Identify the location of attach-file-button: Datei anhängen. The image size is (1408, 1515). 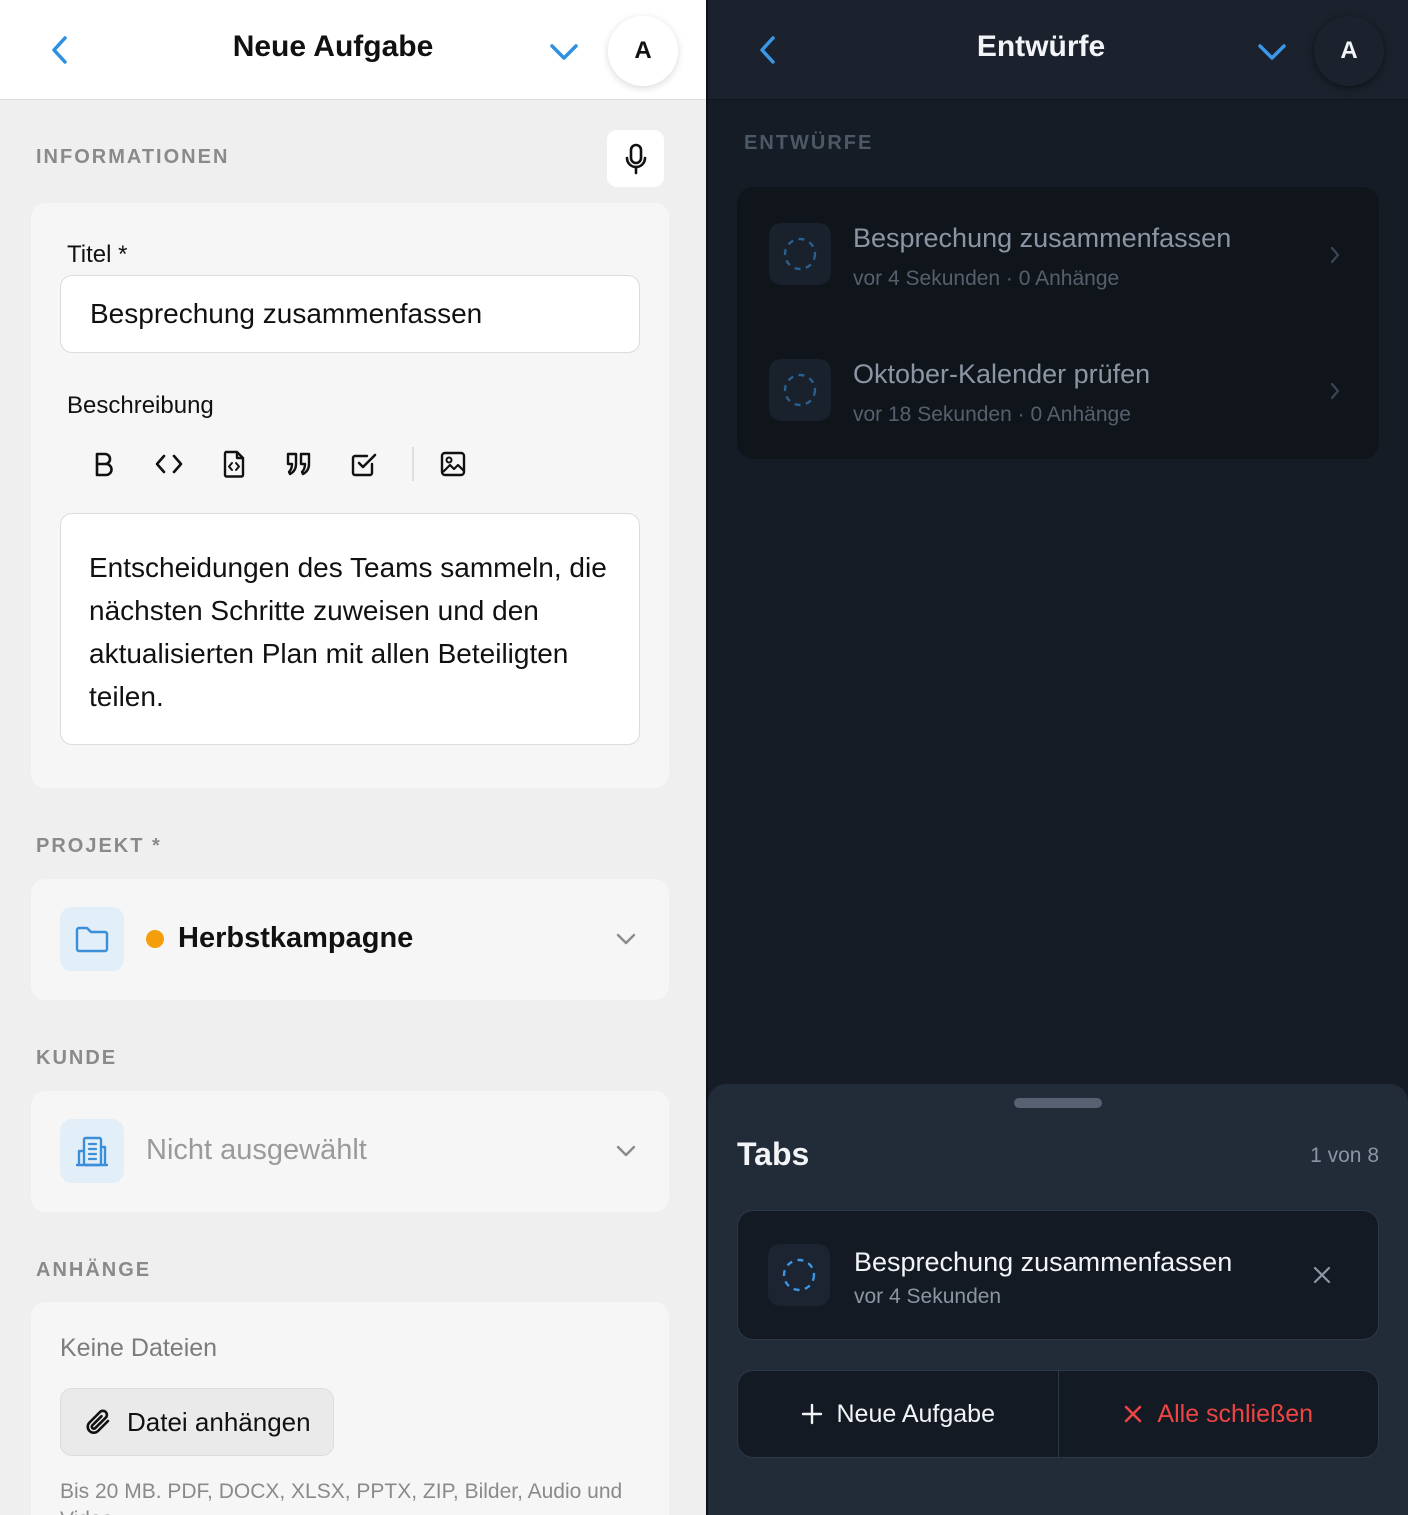
(197, 1422).